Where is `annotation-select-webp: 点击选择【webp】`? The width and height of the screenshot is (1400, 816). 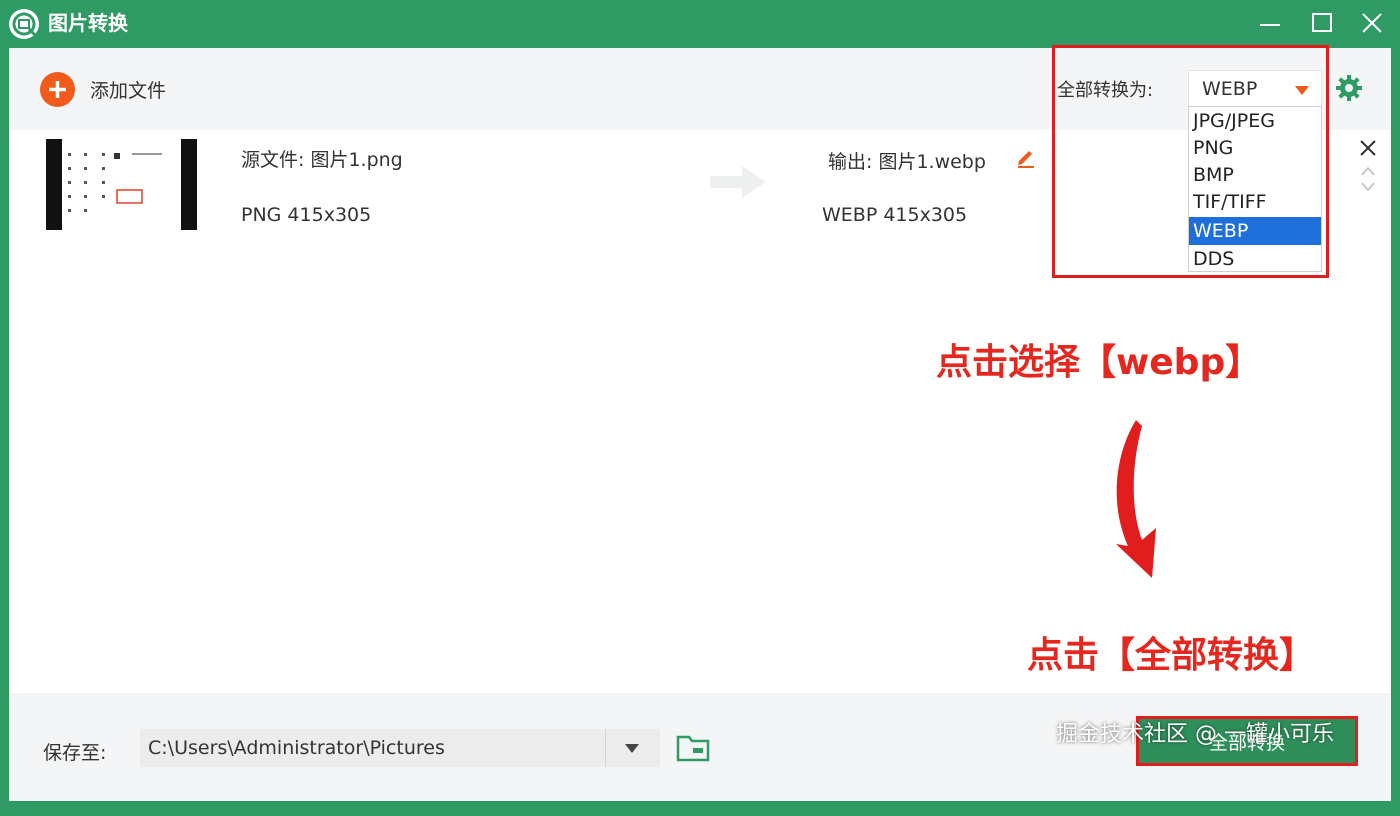 annotation-select-webp: 点击选择【webp】 is located at coordinates (1099, 362).